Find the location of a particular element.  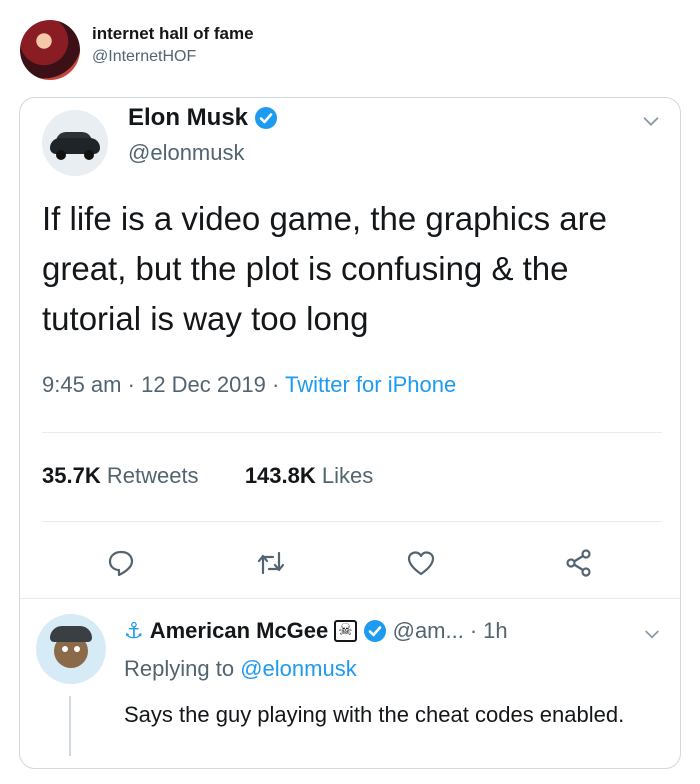

outer-handle: @InternetHOF is located at coordinates (144, 57).